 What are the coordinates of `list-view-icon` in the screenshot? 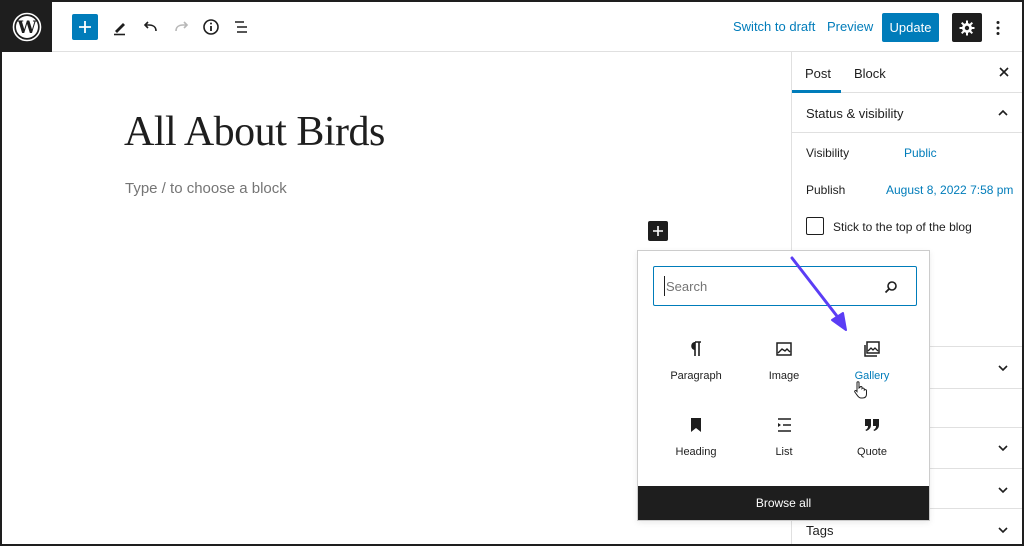 It's located at (241, 27).